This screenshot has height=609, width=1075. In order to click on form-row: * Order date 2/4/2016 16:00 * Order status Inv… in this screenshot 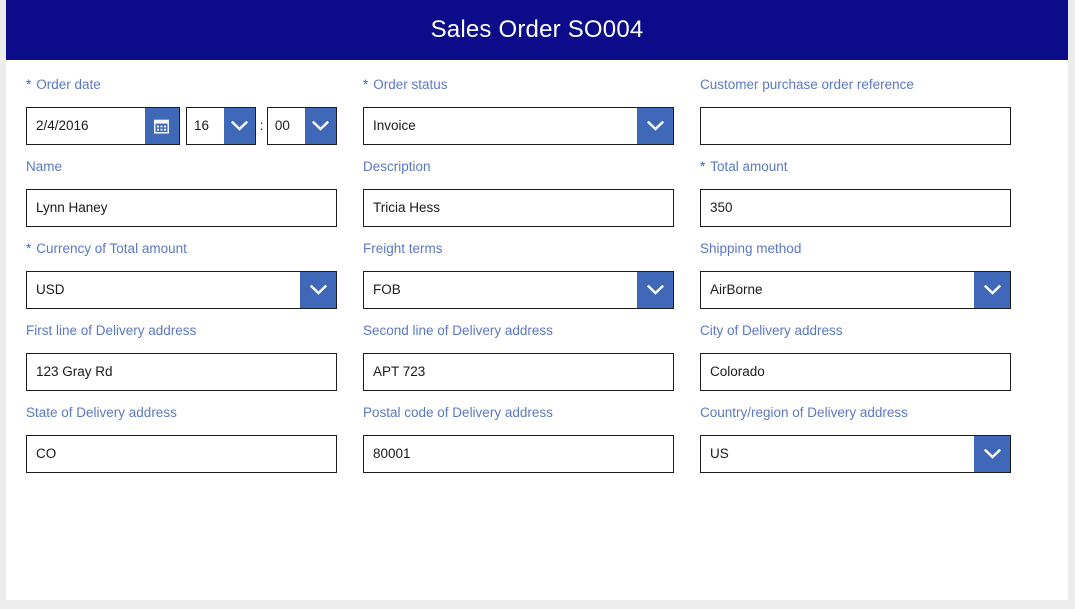, I will do `click(537, 111)`.